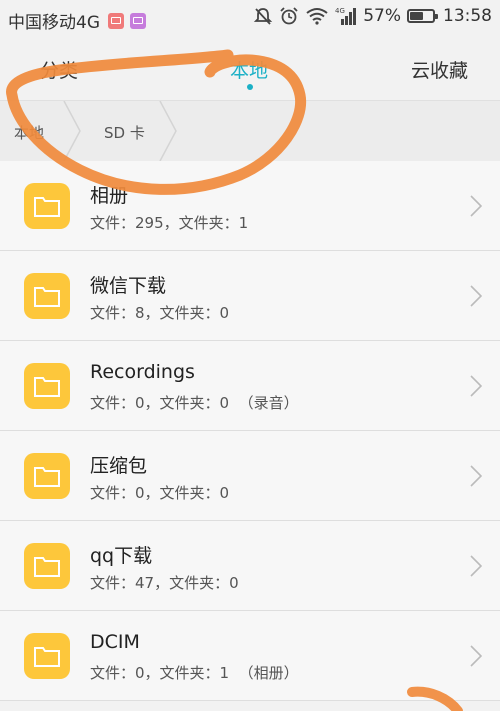 This screenshot has height=711, width=500. What do you see at coordinates (116, 20) in the screenshot?
I see `mail-notification-icon` at bounding box center [116, 20].